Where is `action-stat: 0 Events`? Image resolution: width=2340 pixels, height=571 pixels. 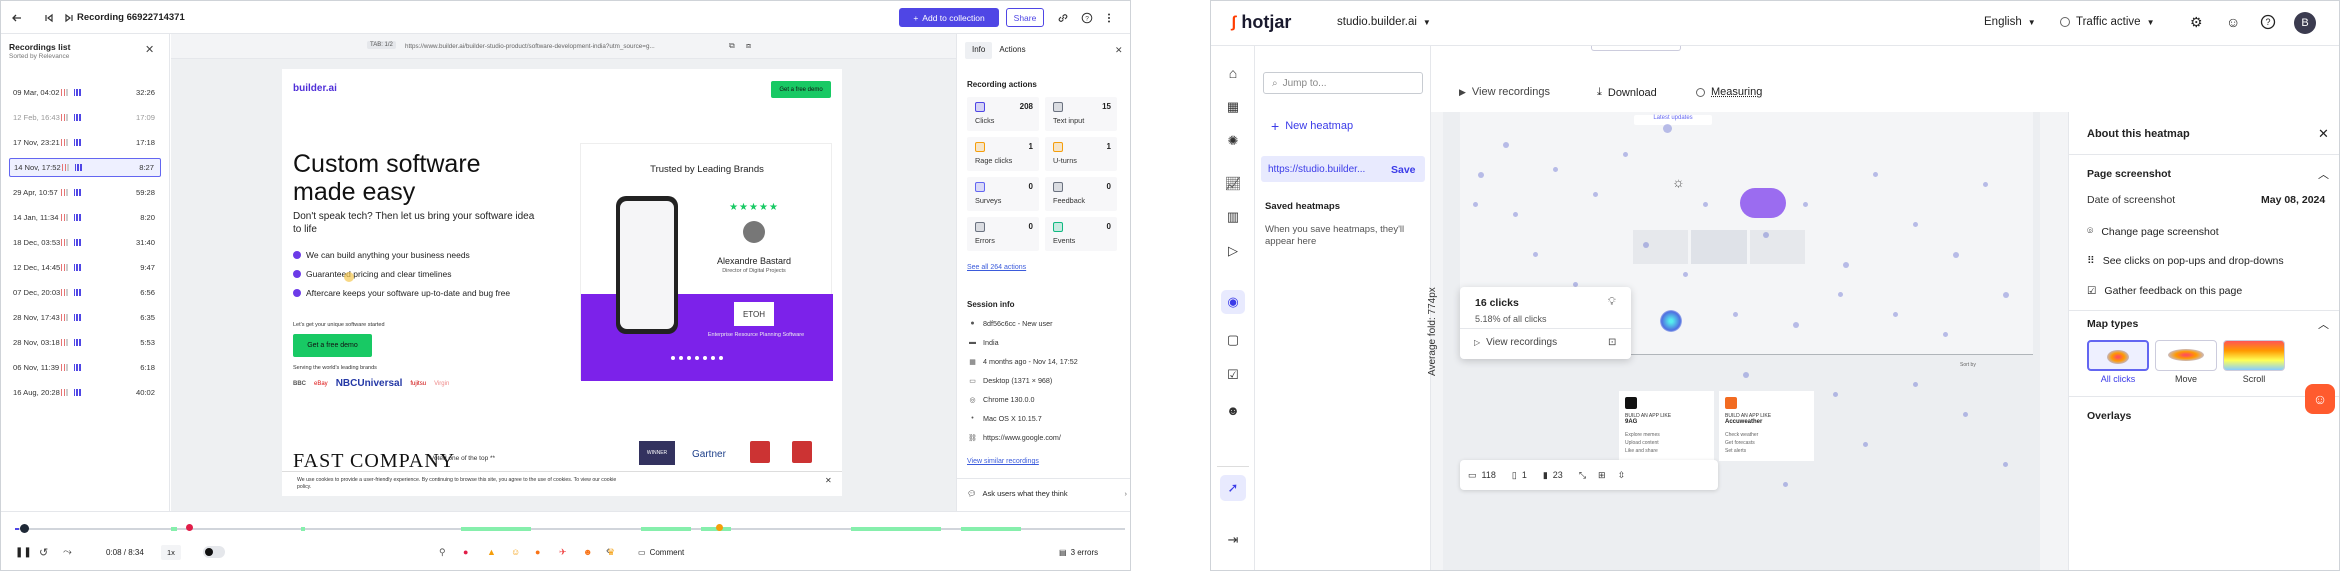 action-stat: 0 Events is located at coordinates (1081, 234).